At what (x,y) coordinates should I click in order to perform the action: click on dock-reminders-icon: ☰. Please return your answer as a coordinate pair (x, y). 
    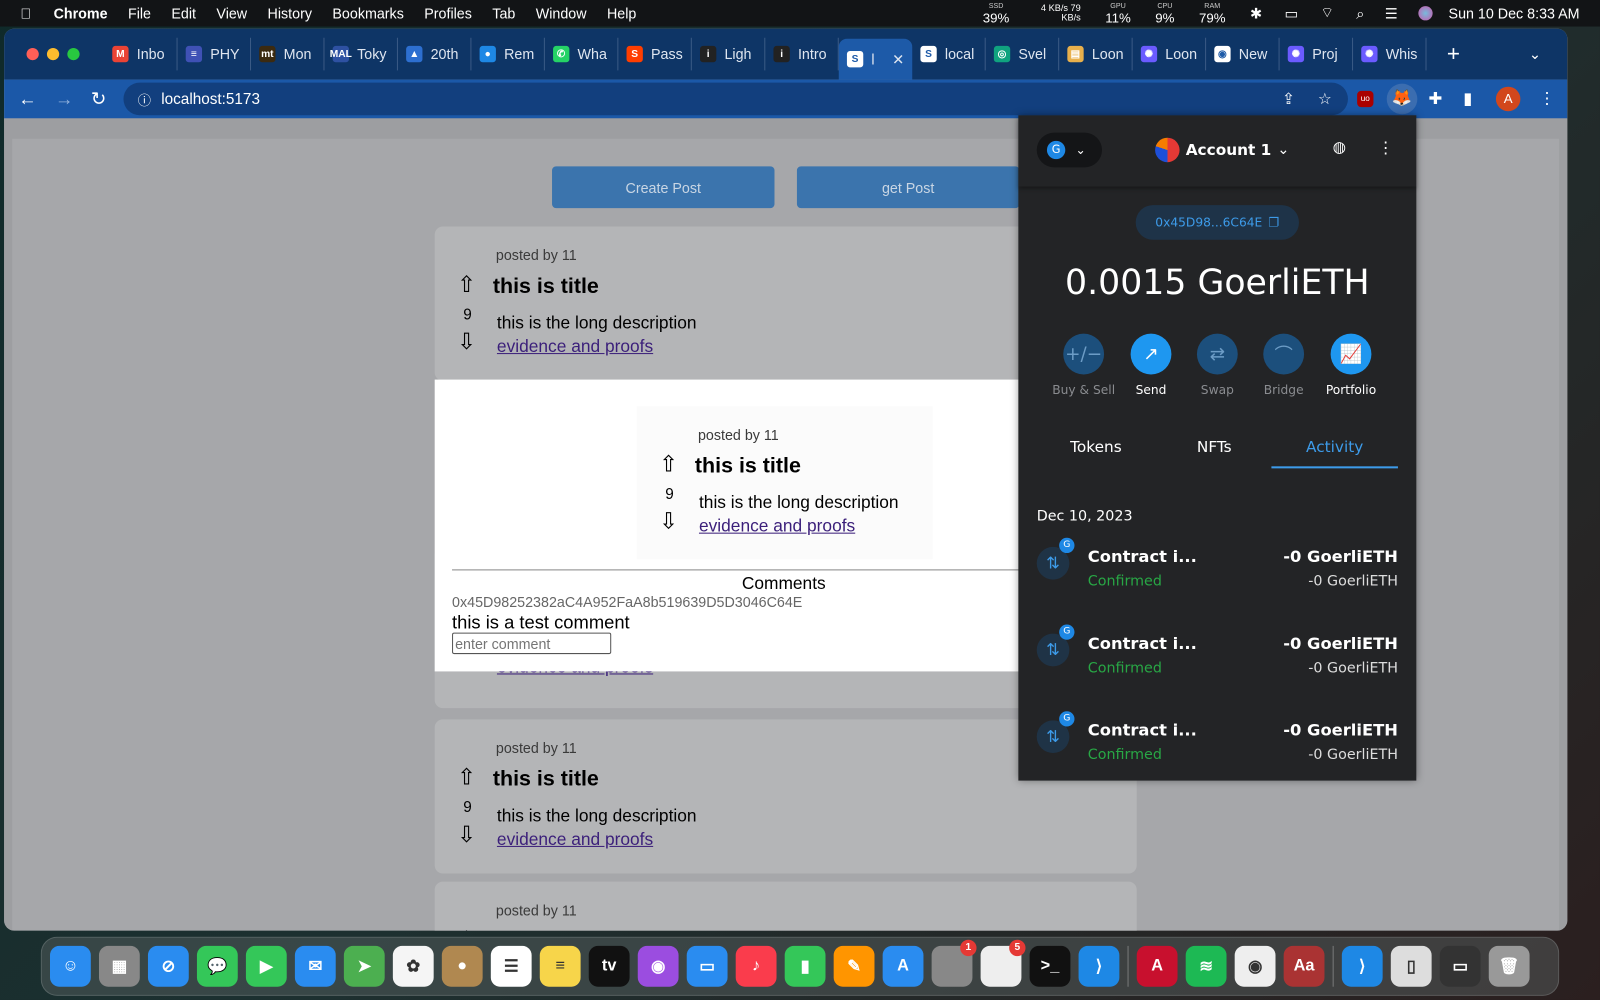
    Looking at the image, I should click on (511, 966).